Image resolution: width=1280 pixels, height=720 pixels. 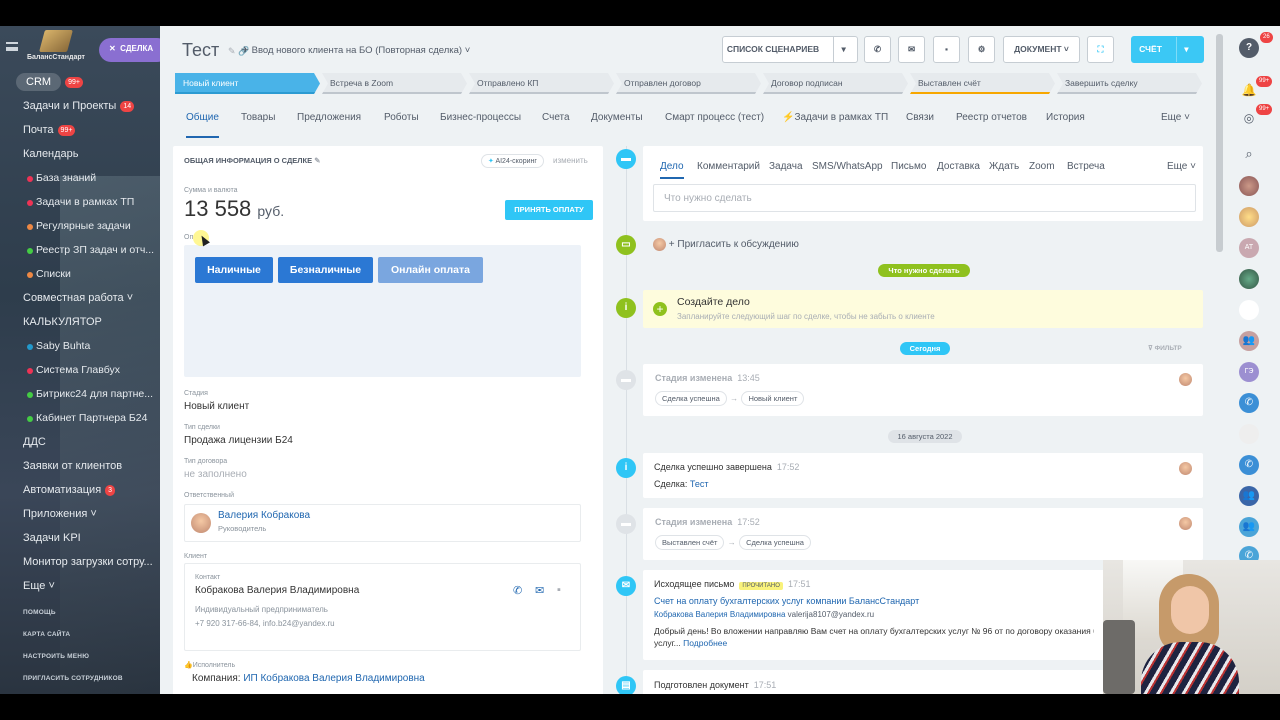 I want to click on sidebar-item-glavbukh: Система Главбух, so click(x=80, y=370).